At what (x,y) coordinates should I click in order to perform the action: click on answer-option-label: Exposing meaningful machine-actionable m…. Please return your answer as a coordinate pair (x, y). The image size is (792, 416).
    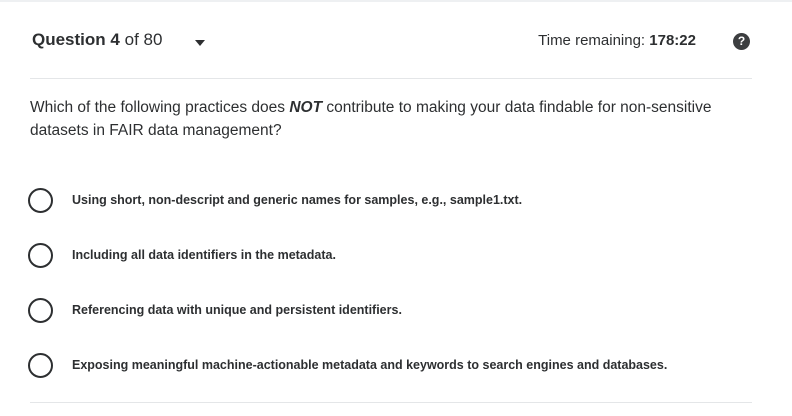
    Looking at the image, I should click on (370, 365).